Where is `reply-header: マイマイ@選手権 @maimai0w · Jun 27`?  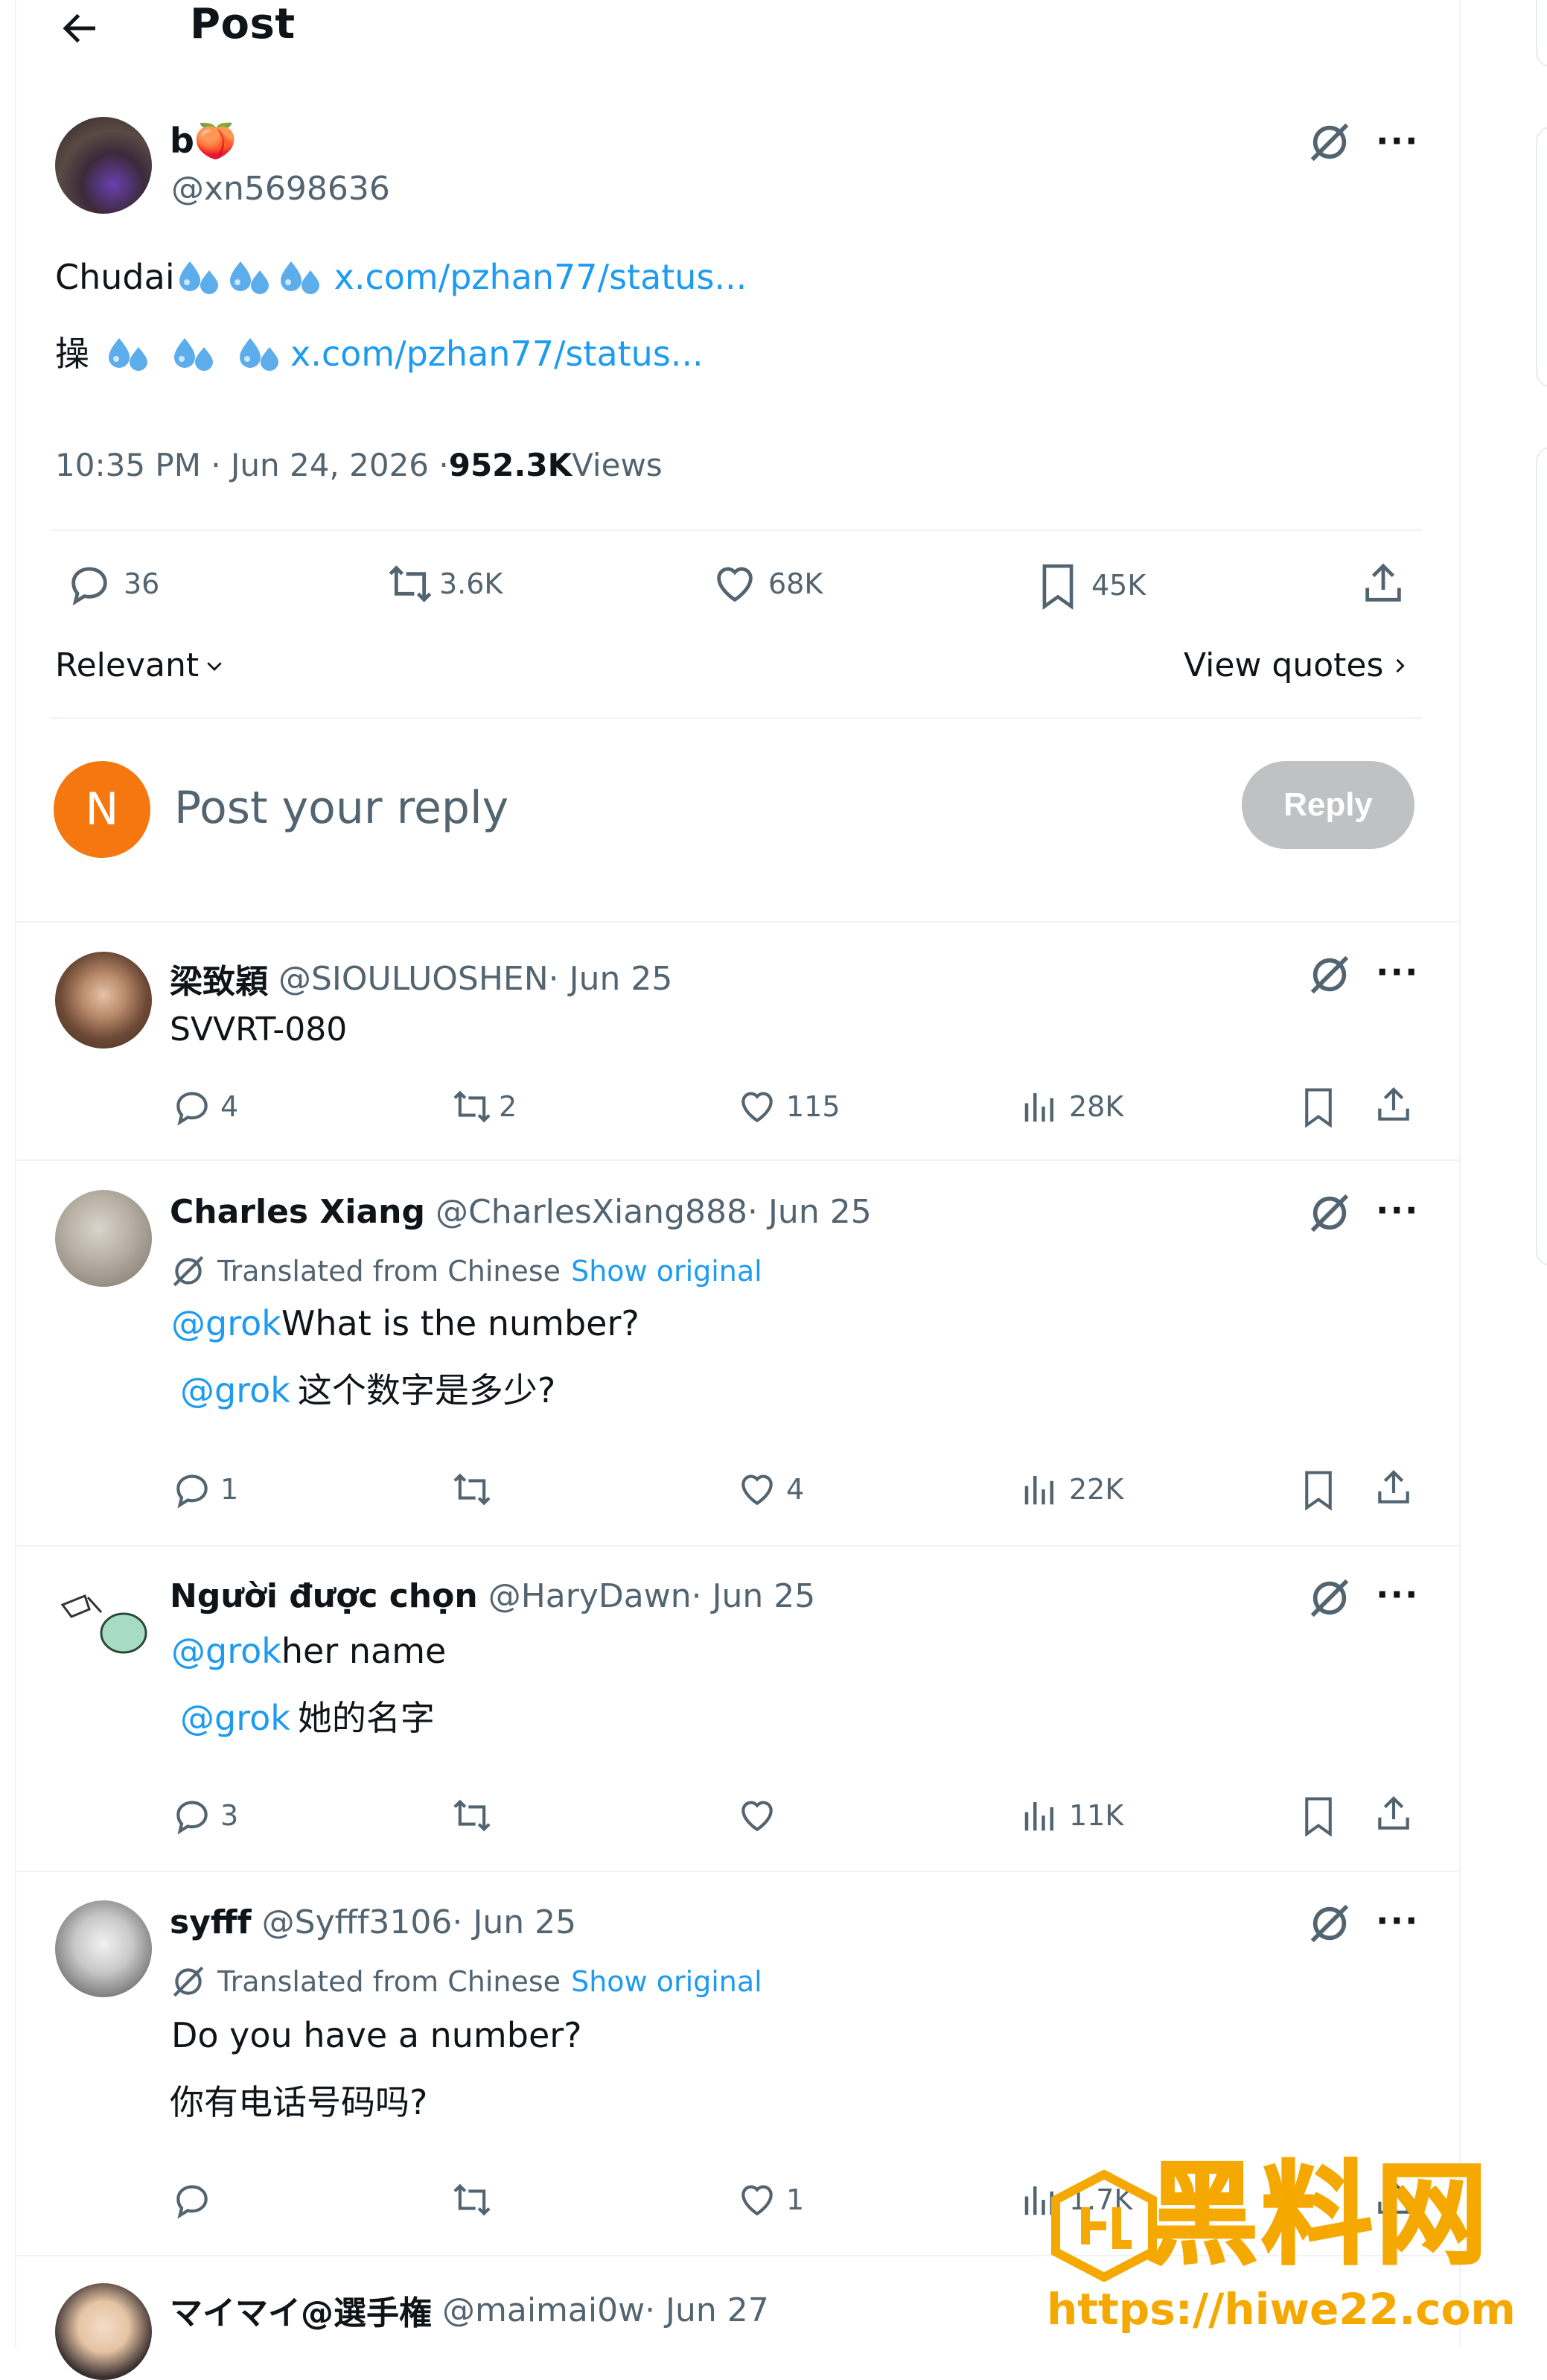
reply-header: マイマイ@選手権 @maimai0w · Jun 27 is located at coordinates (469, 2310).